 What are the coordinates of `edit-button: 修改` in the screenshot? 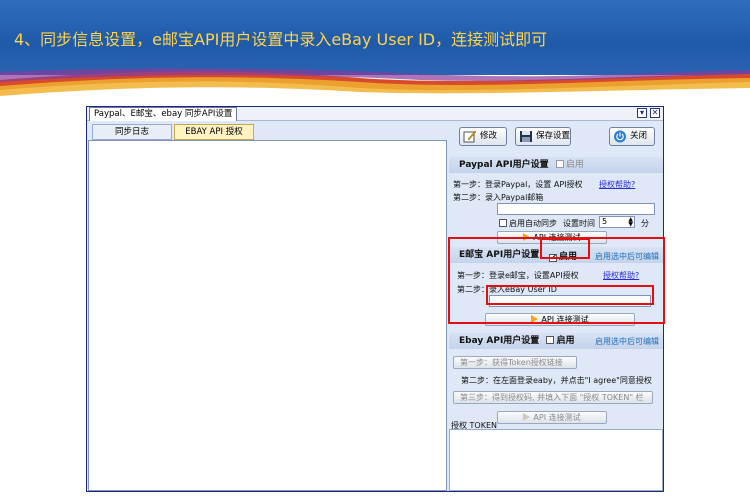 It's located at (483, 136).